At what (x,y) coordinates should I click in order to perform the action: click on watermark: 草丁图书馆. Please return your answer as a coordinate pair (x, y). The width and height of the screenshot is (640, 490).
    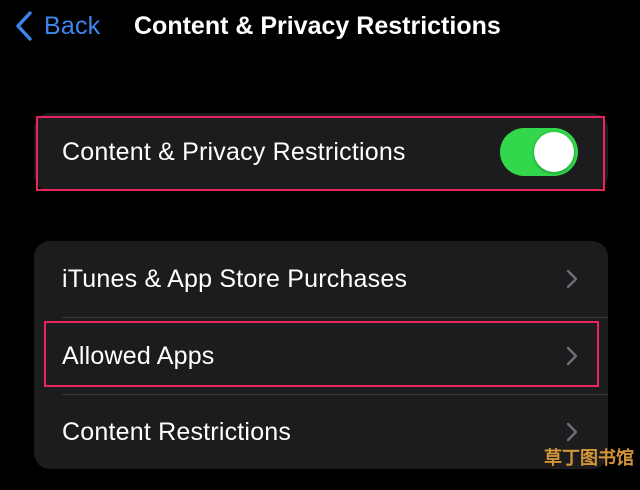
    Looking at the image, I should click on (589, 458).